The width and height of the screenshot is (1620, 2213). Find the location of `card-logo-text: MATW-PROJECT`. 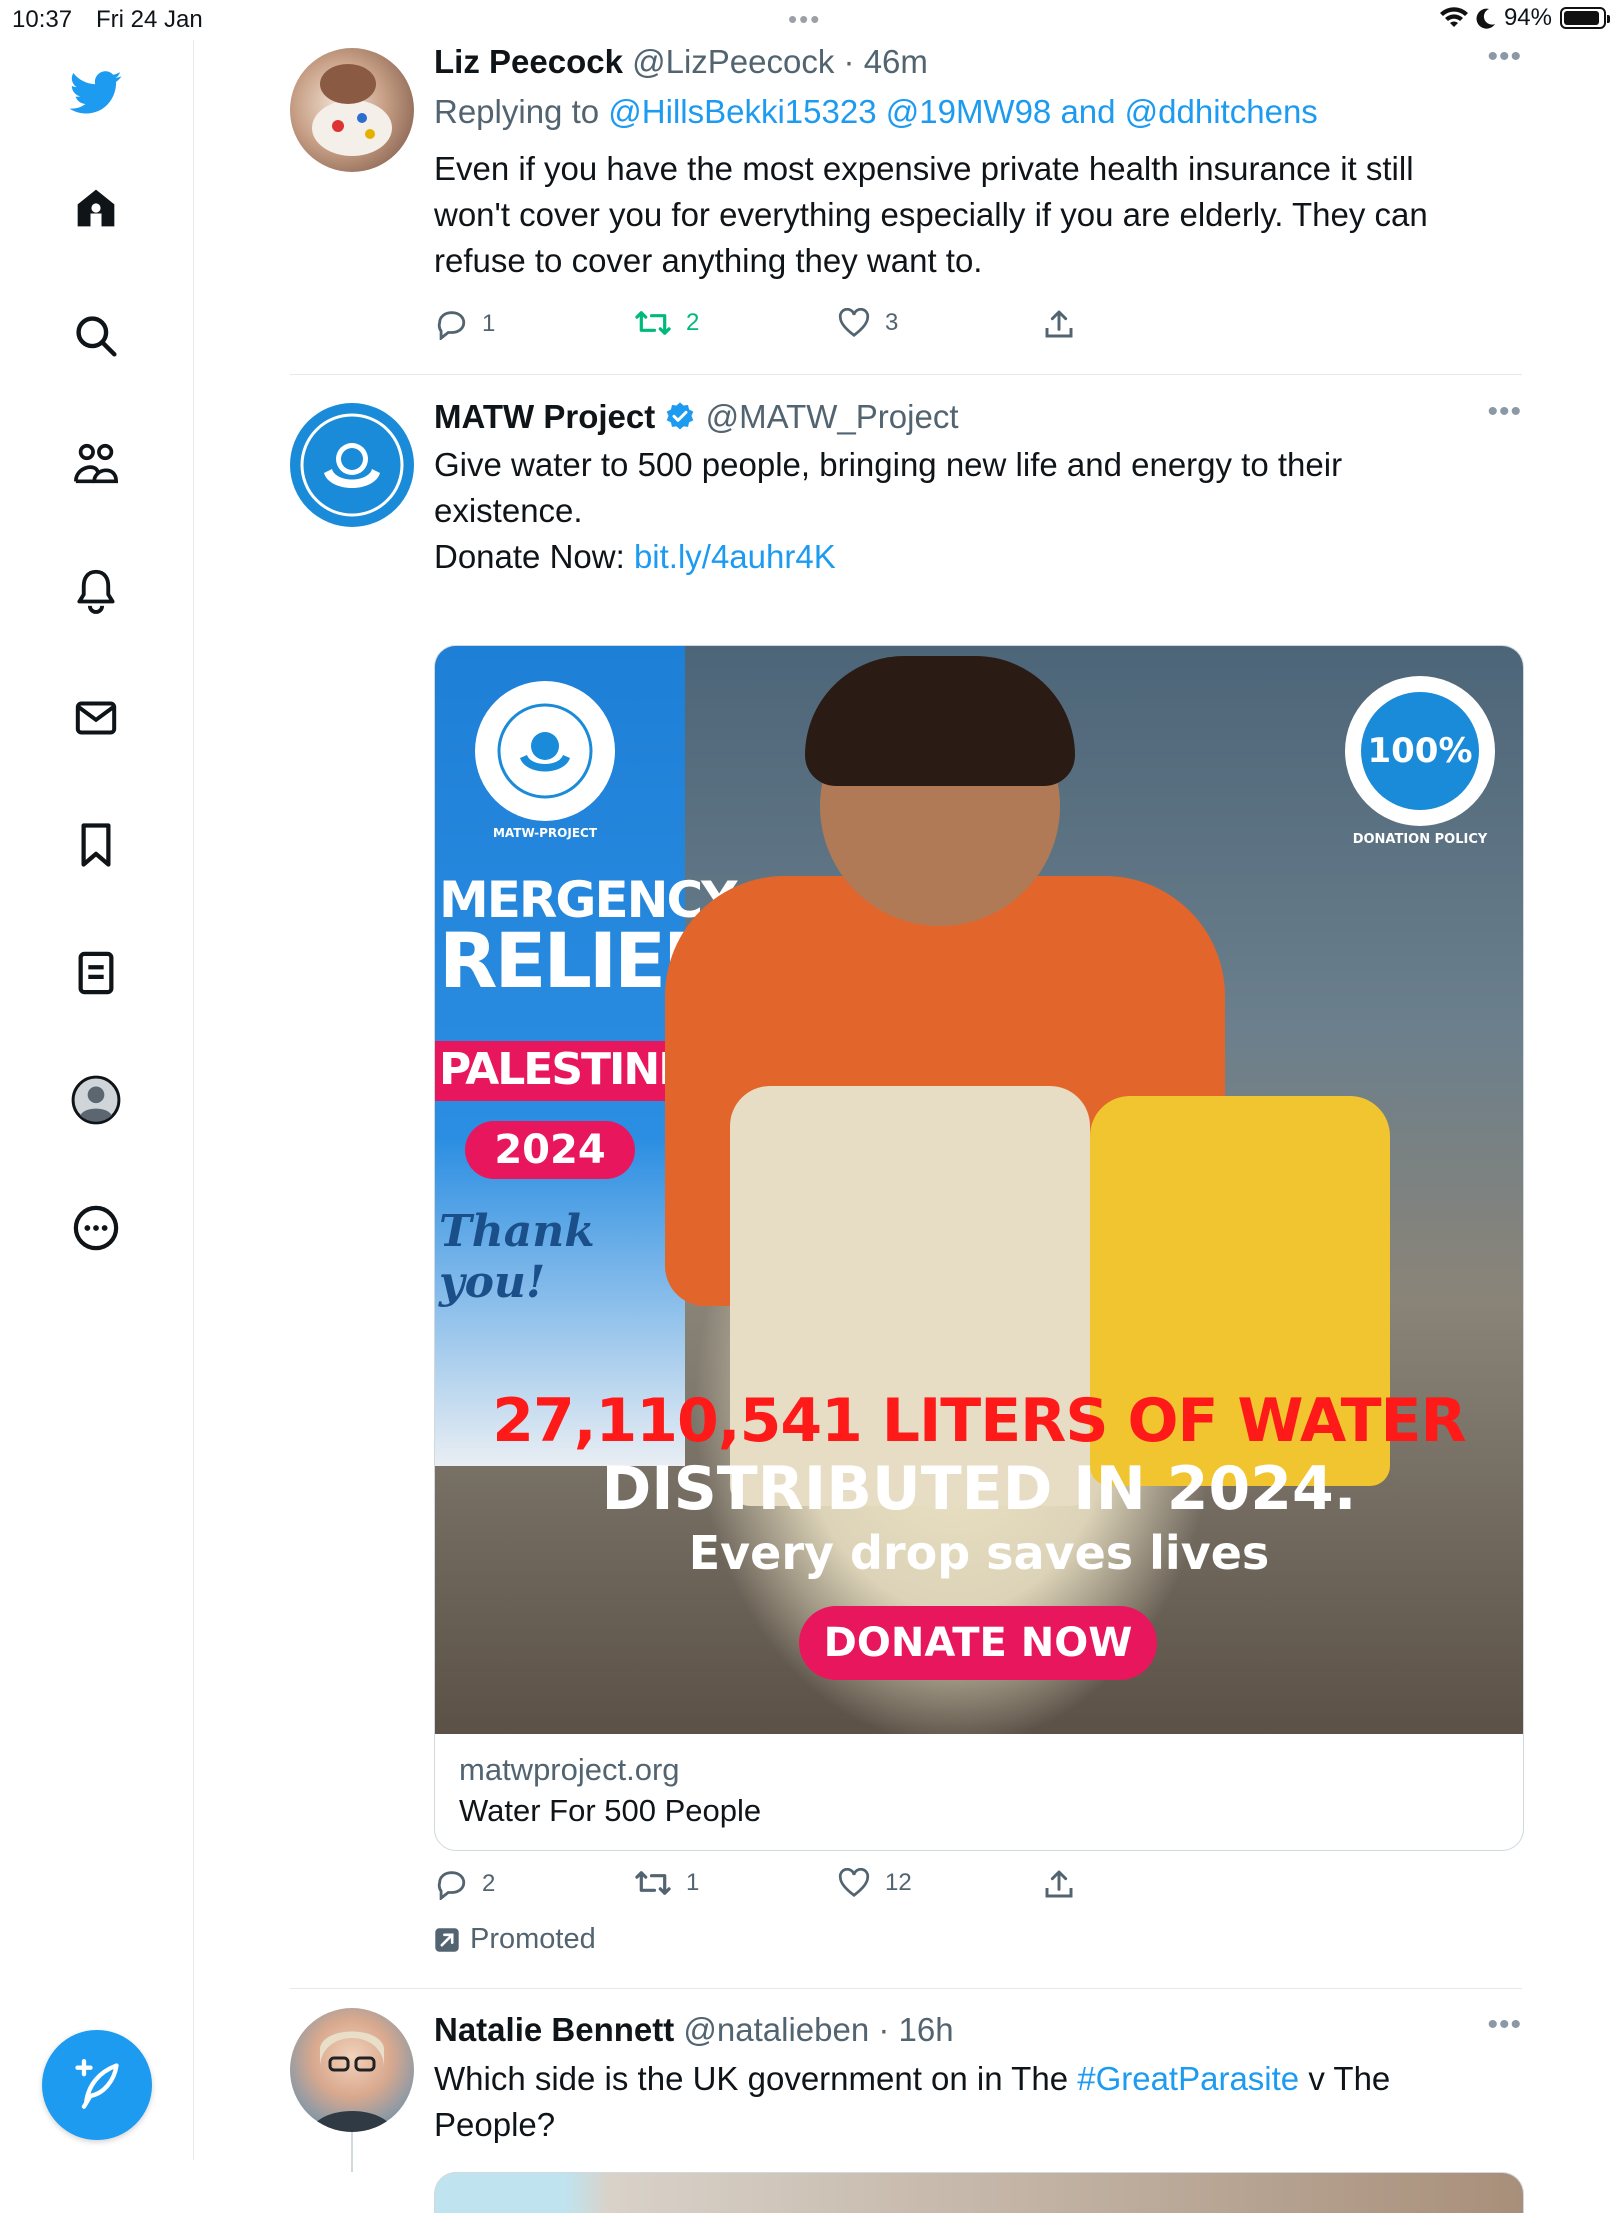

card-logo-text: MATW-PROJECT is located at coordinates (545, 833).